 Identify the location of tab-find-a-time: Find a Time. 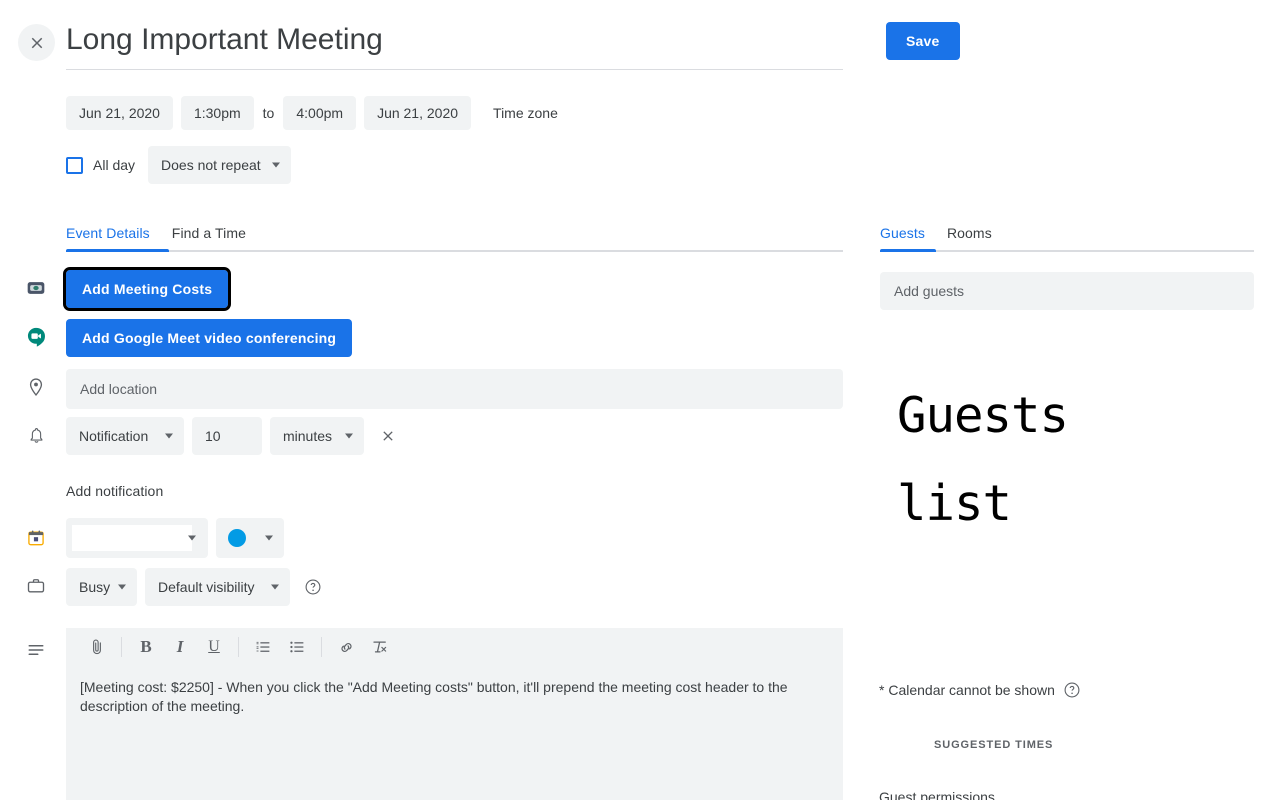
(212, 237).